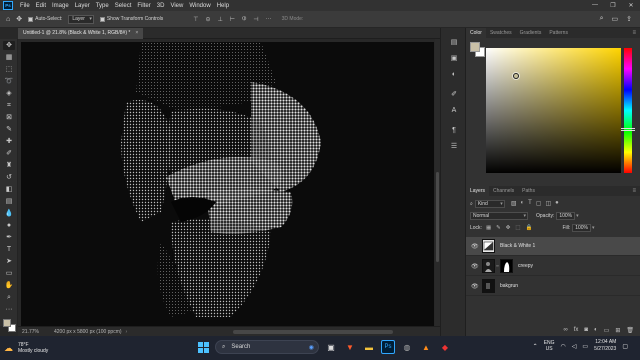  What do you see at coordinates (208, 19) in the screenshot?
I see `align-vcenter-icon: ⊝` at bounding box center [208, 19].